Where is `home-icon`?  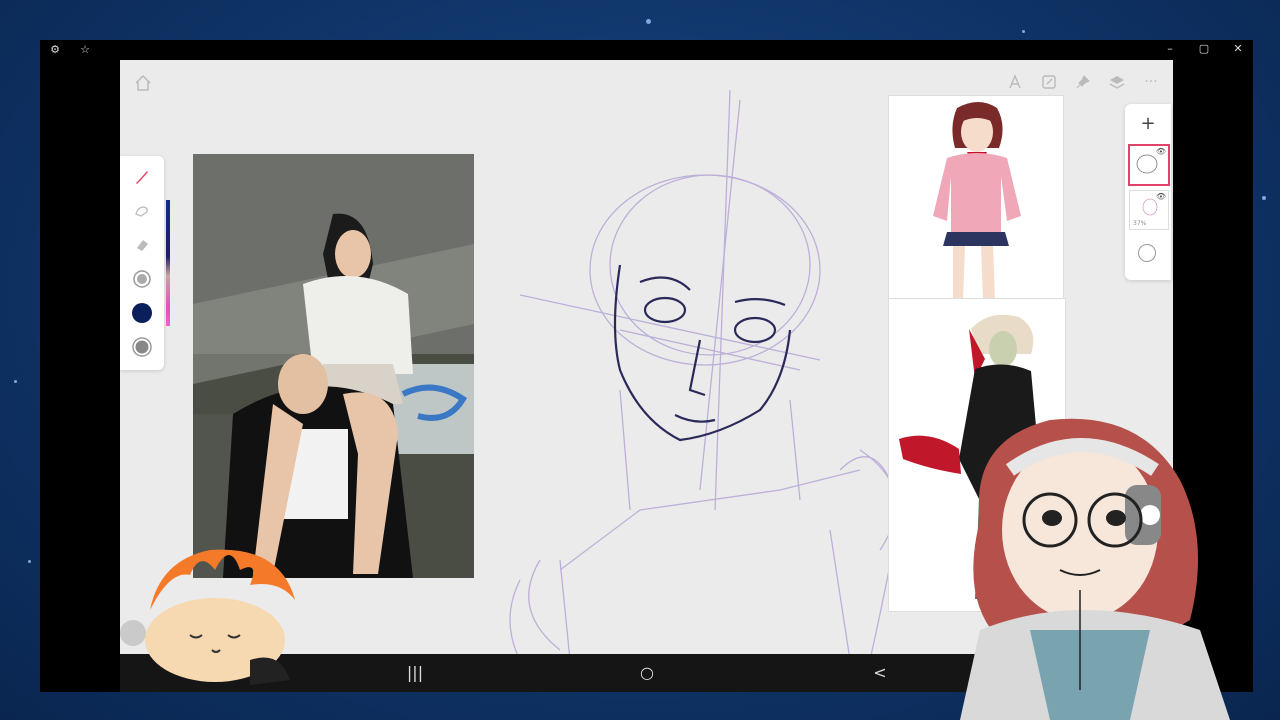
home-icon is located at coordinates (143, 83).